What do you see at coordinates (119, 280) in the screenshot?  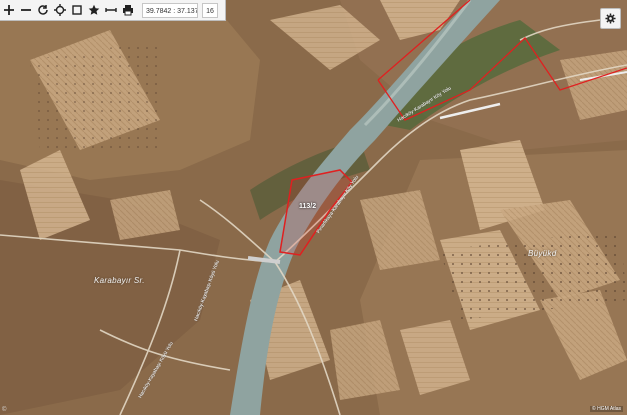 I see `place-label-karabayir: Karabayır Sr.` at bounding box center [119, 280].